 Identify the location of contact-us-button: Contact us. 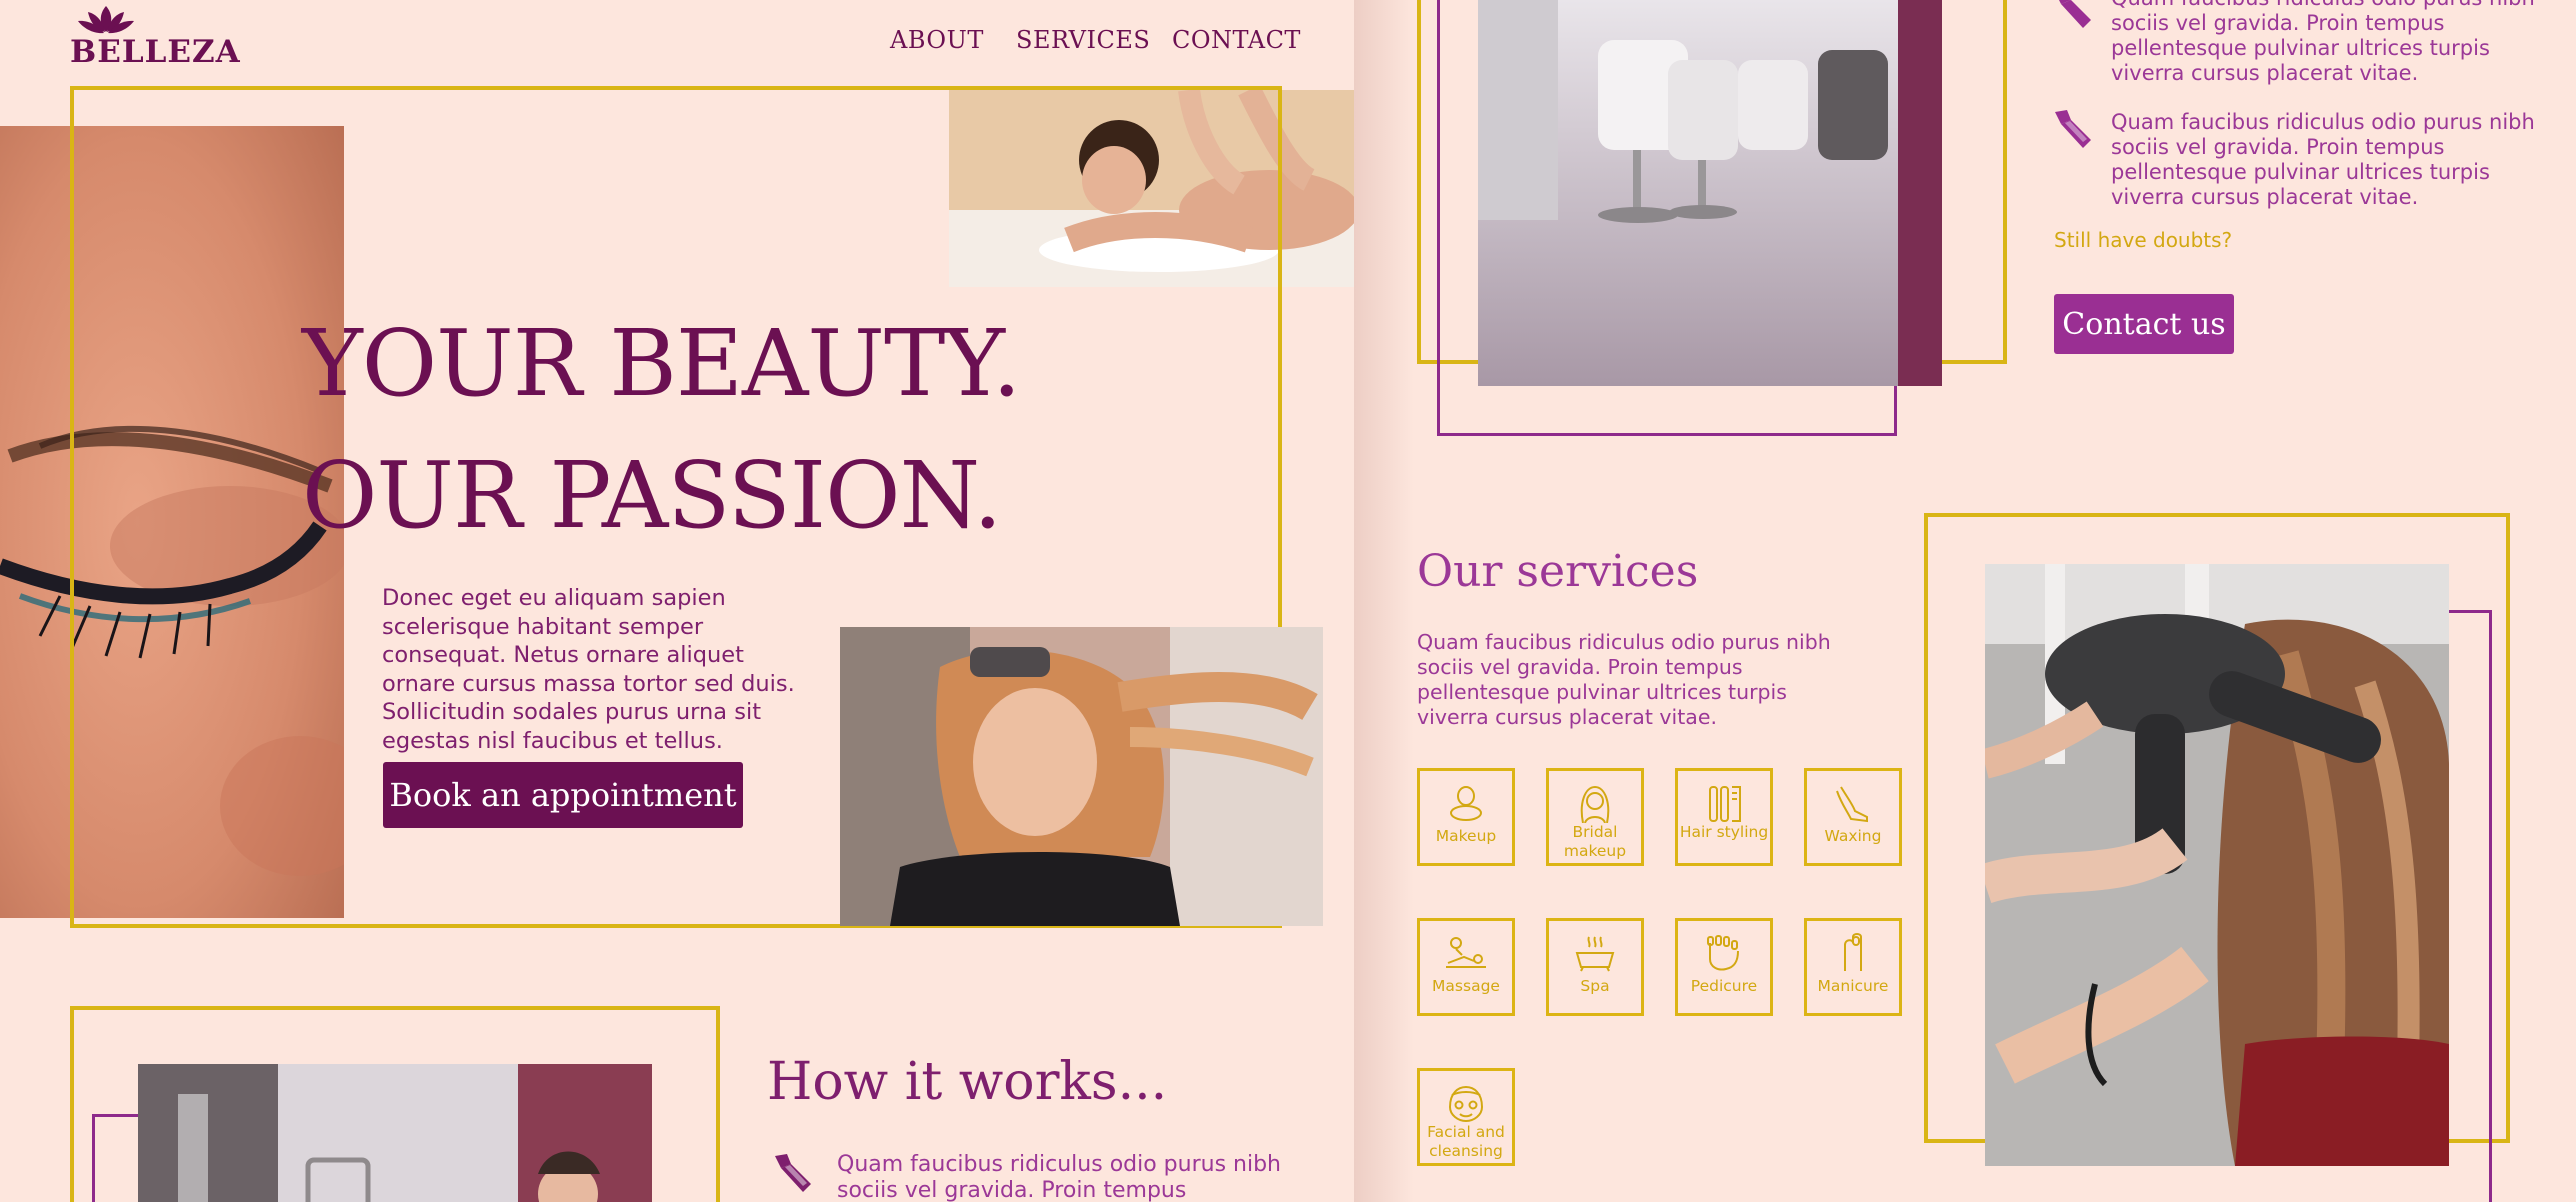
(2144, 324).